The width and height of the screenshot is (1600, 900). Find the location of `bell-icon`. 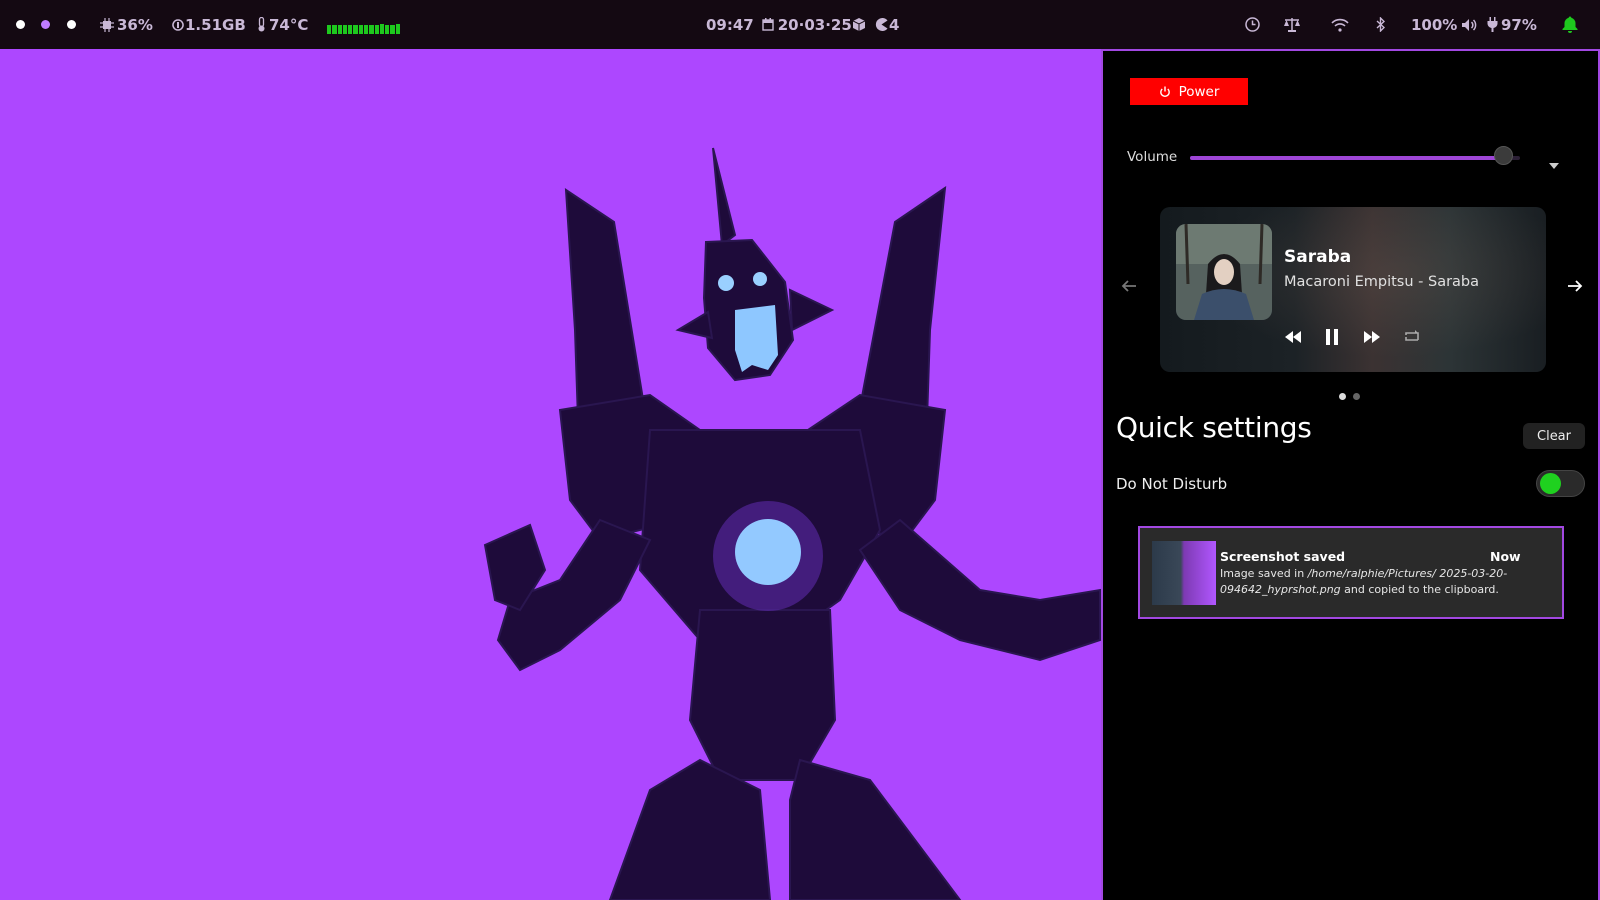

bell-icon is located at coordinates (1570, 24).